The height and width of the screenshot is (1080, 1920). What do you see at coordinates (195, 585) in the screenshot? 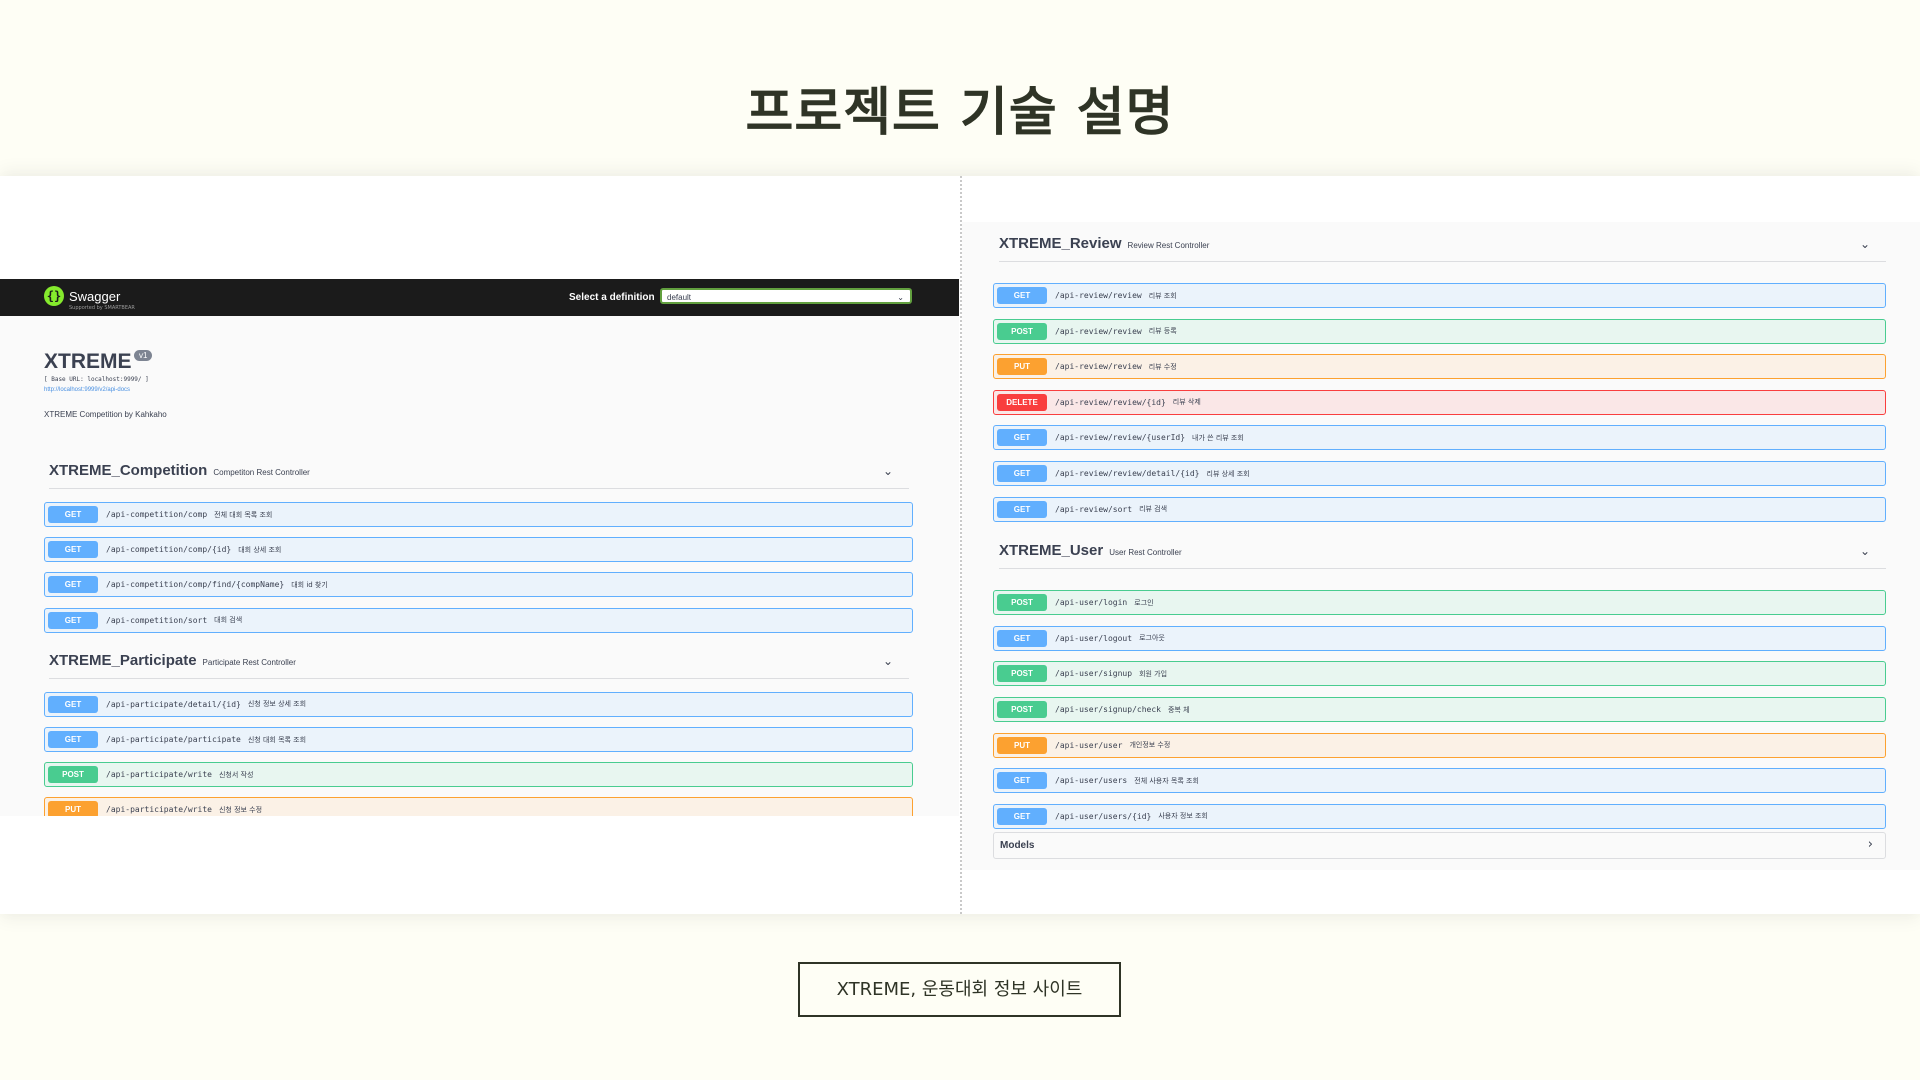
I see `endpoint-path: /api-competition/comp/find/{compName}` at bounding box center [195, 585].